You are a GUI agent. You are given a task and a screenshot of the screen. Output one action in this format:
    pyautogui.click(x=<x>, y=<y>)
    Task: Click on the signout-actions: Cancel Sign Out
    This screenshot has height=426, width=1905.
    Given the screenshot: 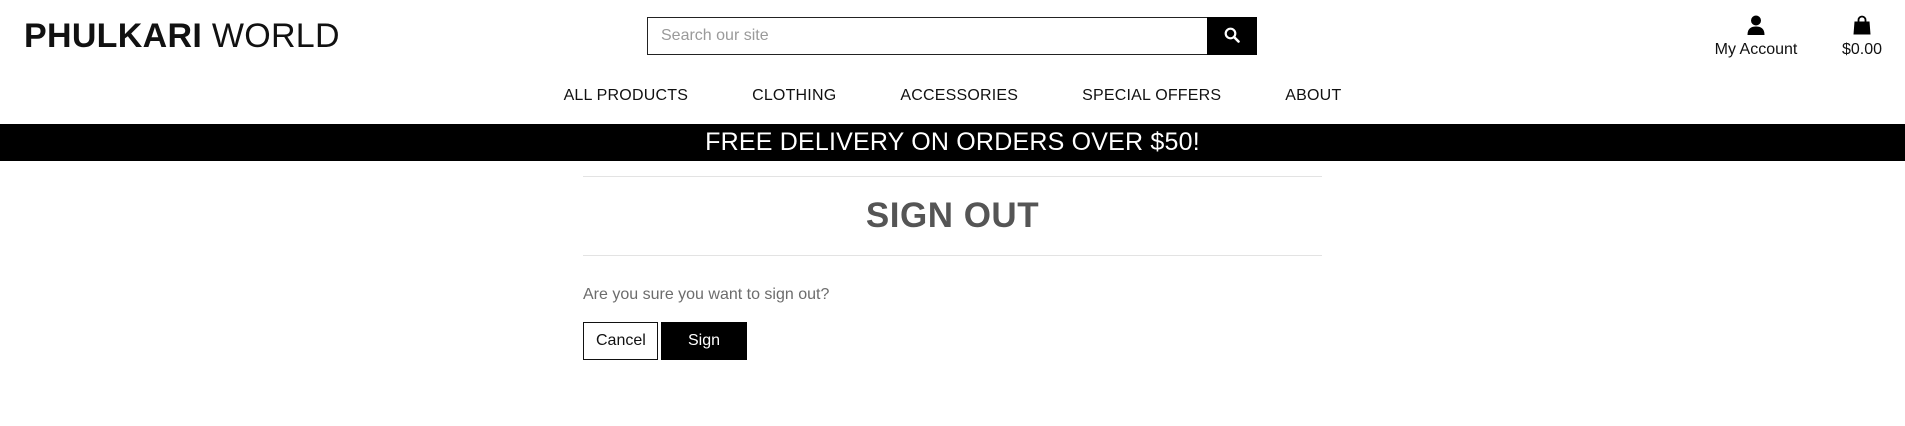 What is the action you would take?
    pyautogui.click(x=952, y=353)
    